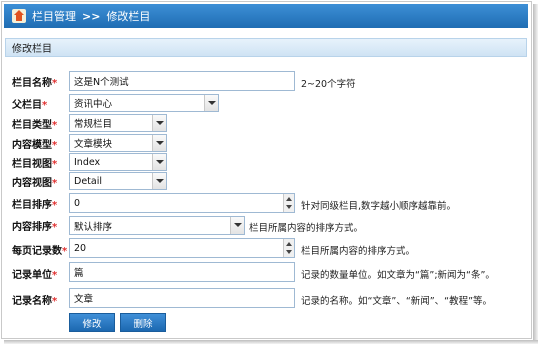 This screenshot has width=540, height=345. Describe the element at coordinates (328, 84) in the screenshot. I see `name-hint: 2~20个字符` at that location.